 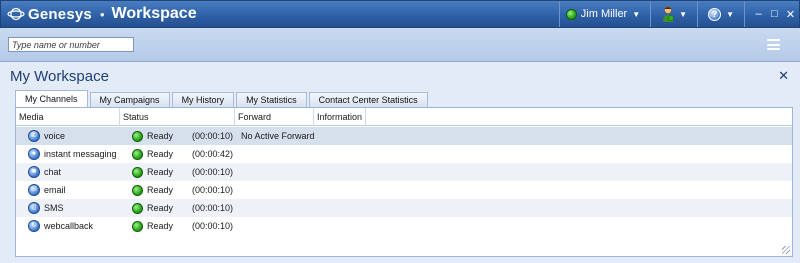 I want to click on maximize-button: □, so click(x=774, y=14).